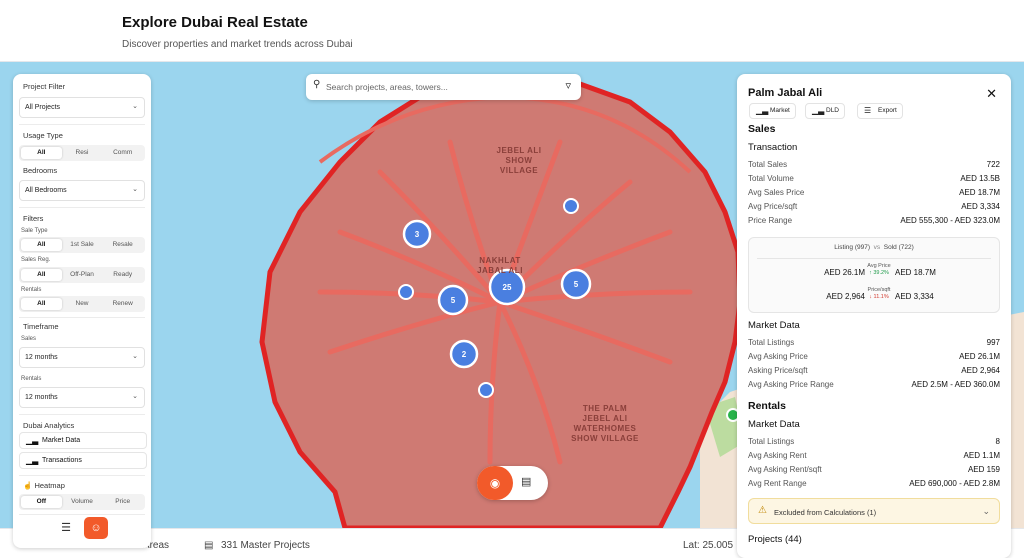 The image size is (1024, 558). What do you see at coordinates (874, 469) in the screenshot?
I see `stat-row: Avg Asking Rent/sqft AED 159` at bounding box center [874, 469].